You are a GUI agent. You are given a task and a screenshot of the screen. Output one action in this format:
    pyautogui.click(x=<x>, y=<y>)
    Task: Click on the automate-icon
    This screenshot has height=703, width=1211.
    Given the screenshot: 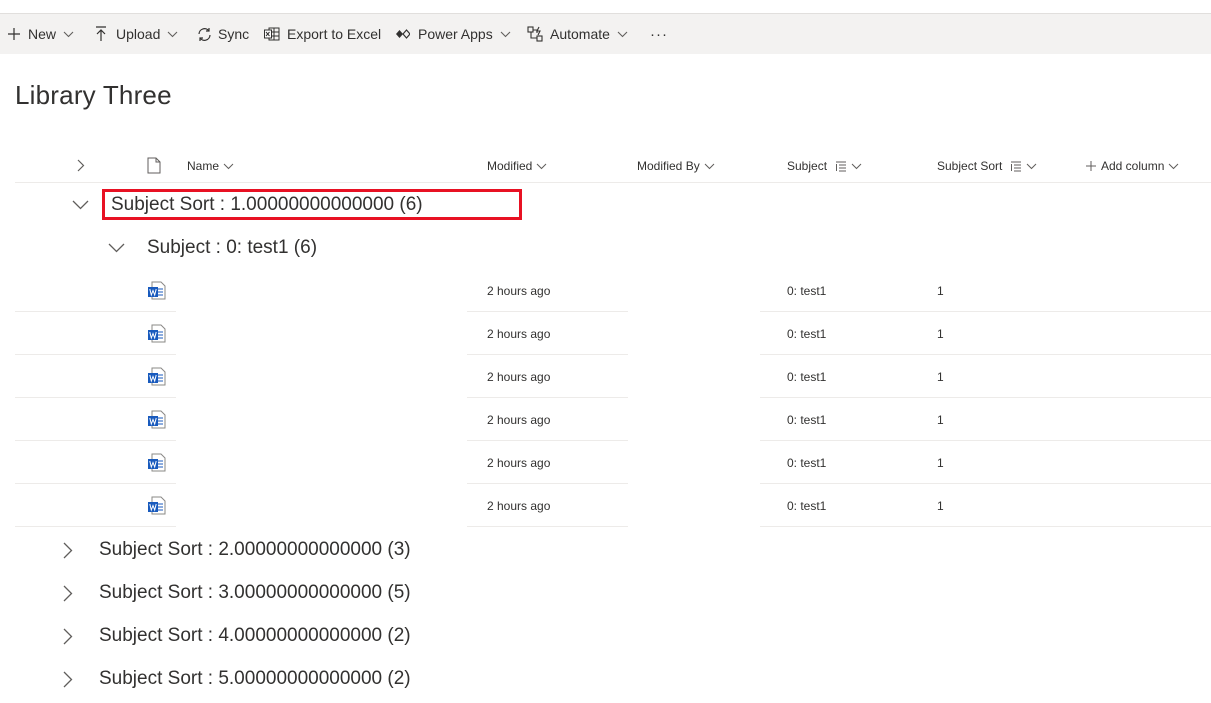 What is the action you would take?
    pyautogui.click(x=535, y=34)
    